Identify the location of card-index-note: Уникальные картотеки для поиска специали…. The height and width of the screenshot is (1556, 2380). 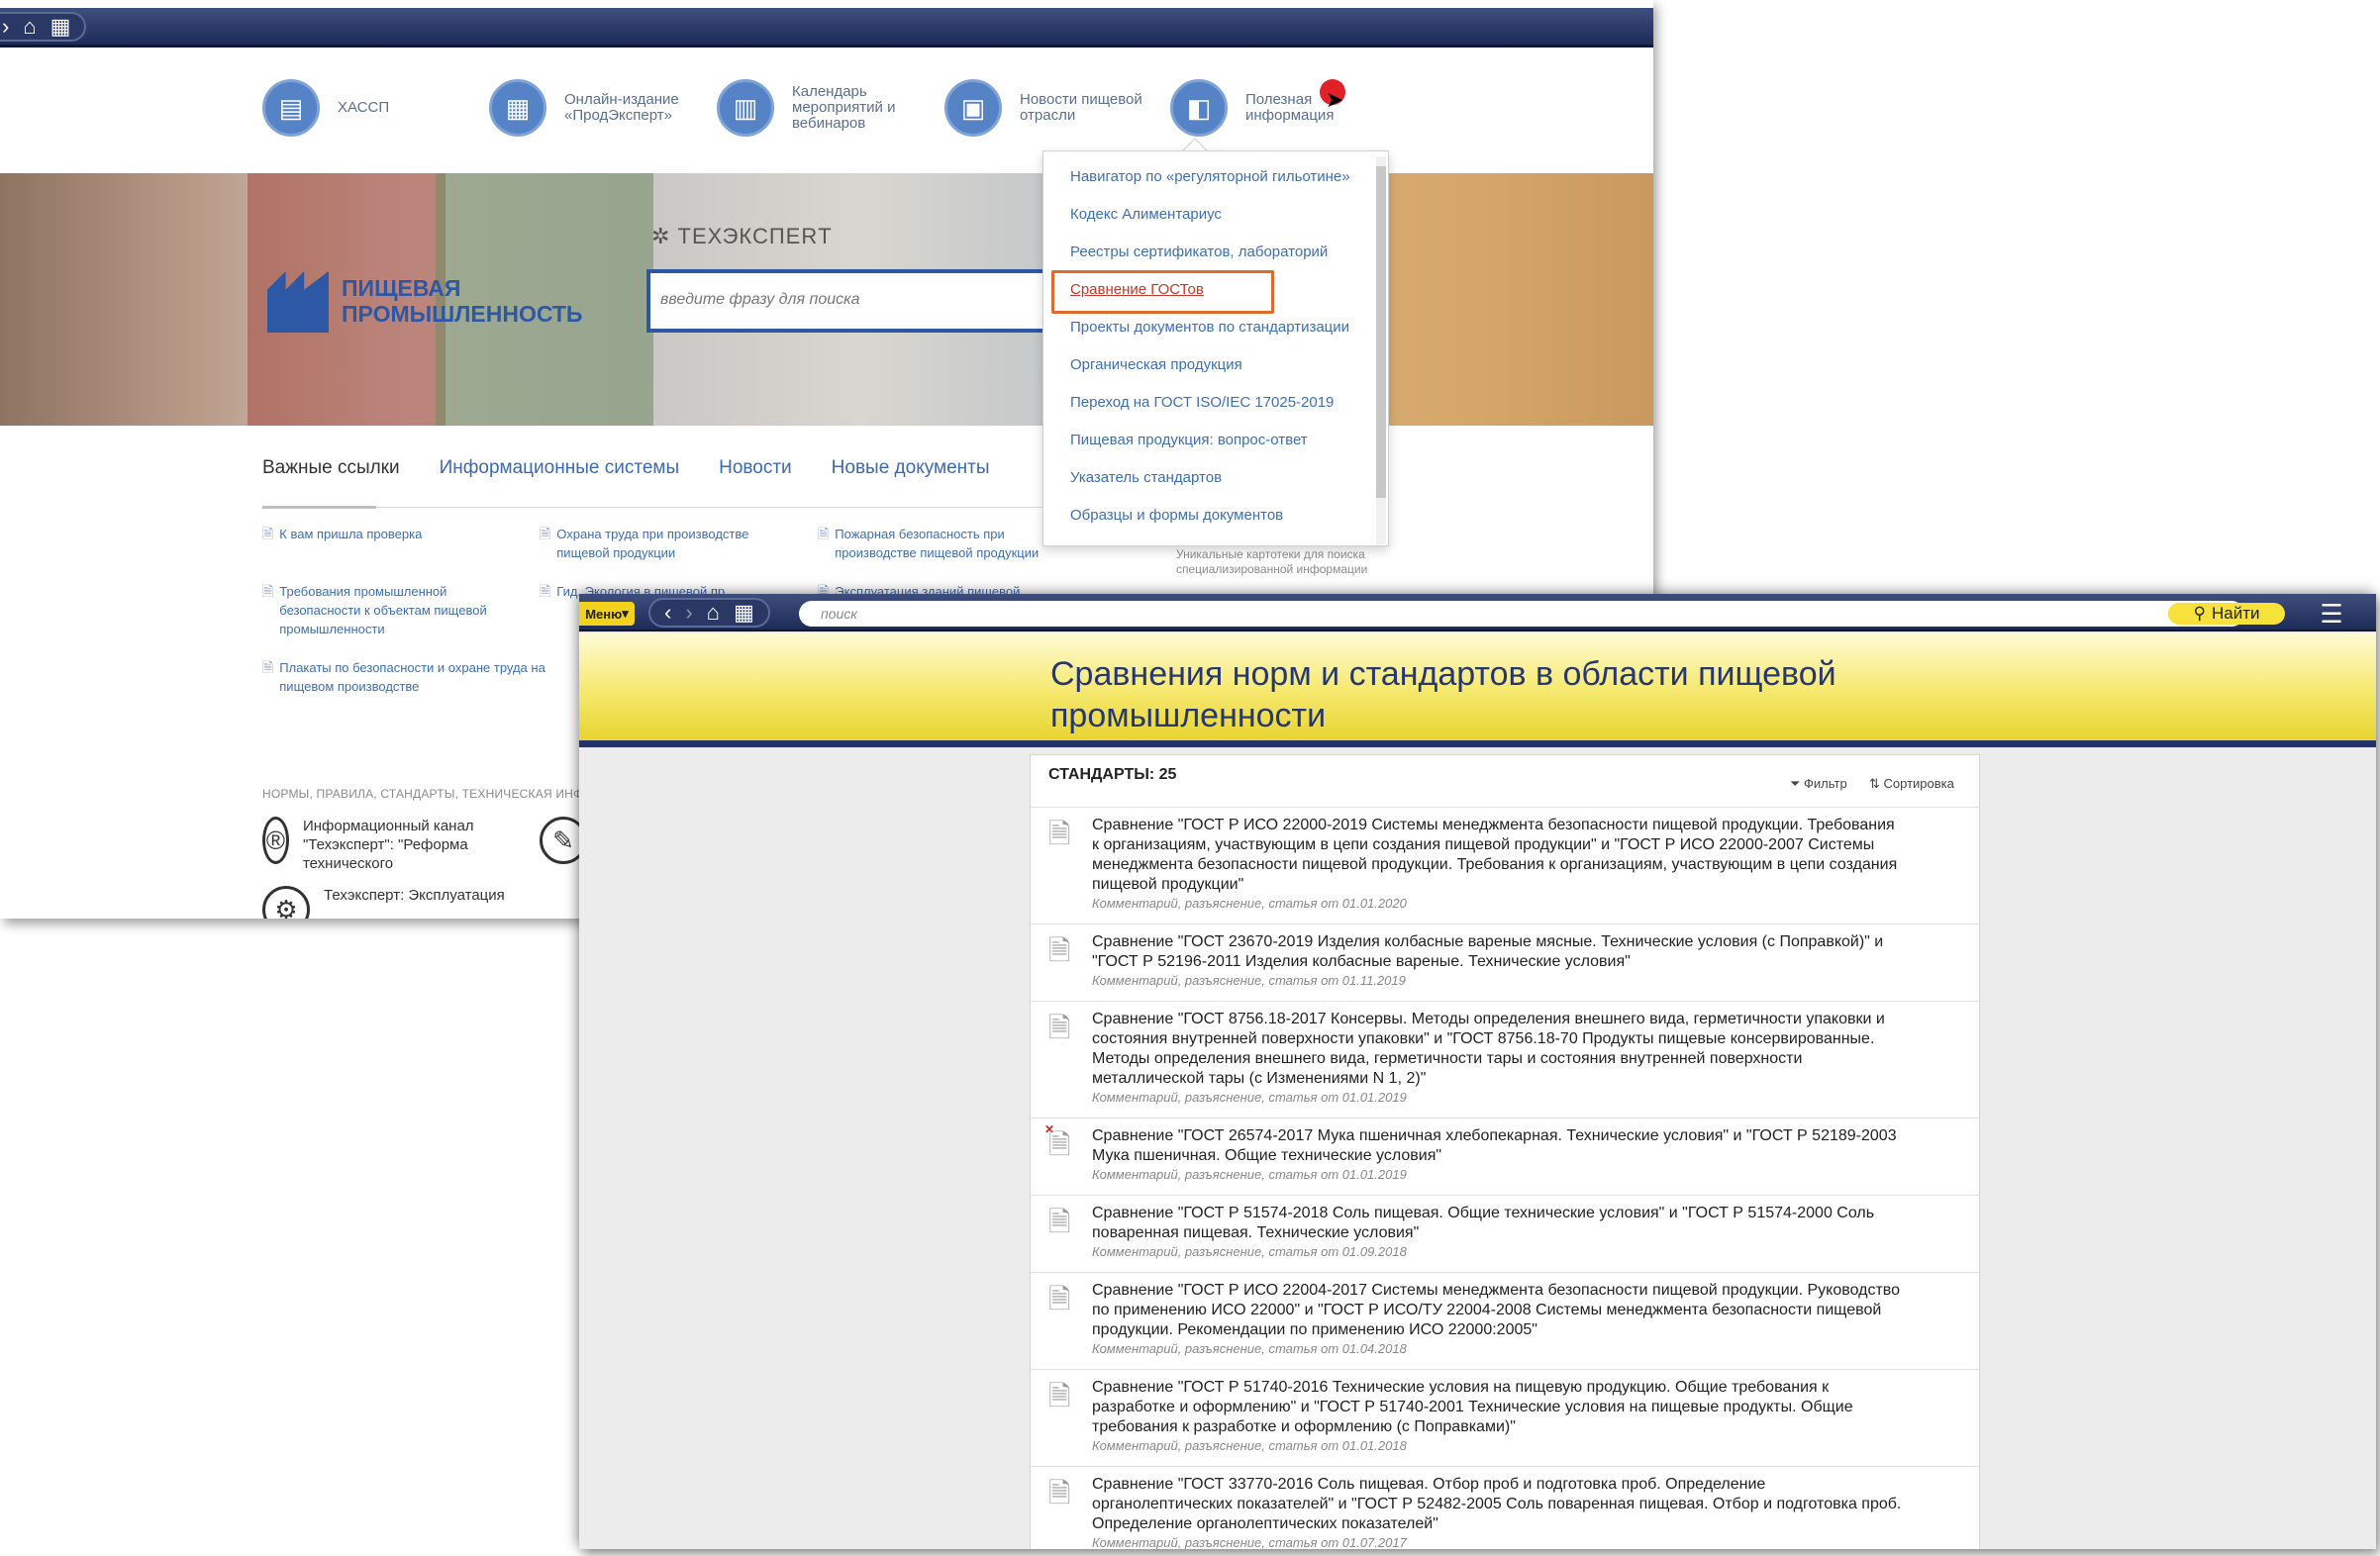
(1272, 562).